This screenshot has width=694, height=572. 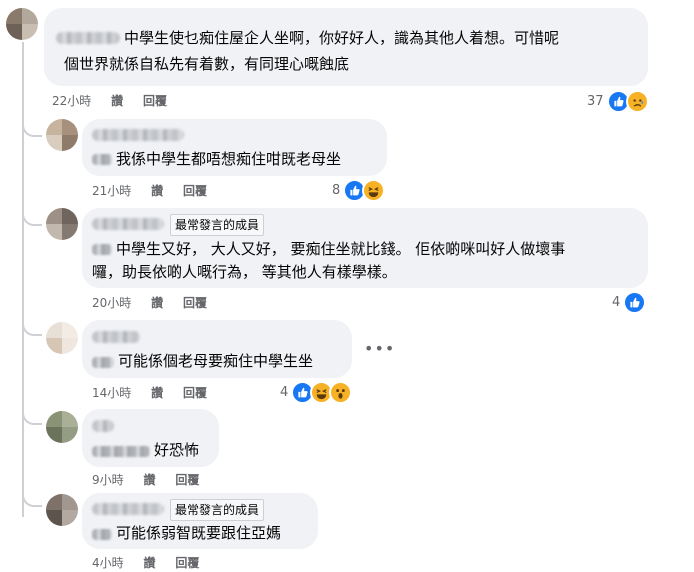 I want to click on timestamp: 20小時, so click(x=111, y=303).